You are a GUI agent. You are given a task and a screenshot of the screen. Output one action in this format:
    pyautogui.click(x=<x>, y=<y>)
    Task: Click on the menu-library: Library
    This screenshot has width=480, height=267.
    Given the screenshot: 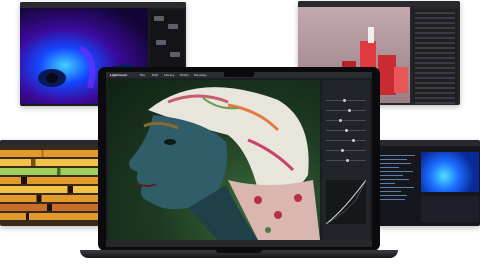 What is the action you would take?
    pyautogui.click(x=169, y=75)
    